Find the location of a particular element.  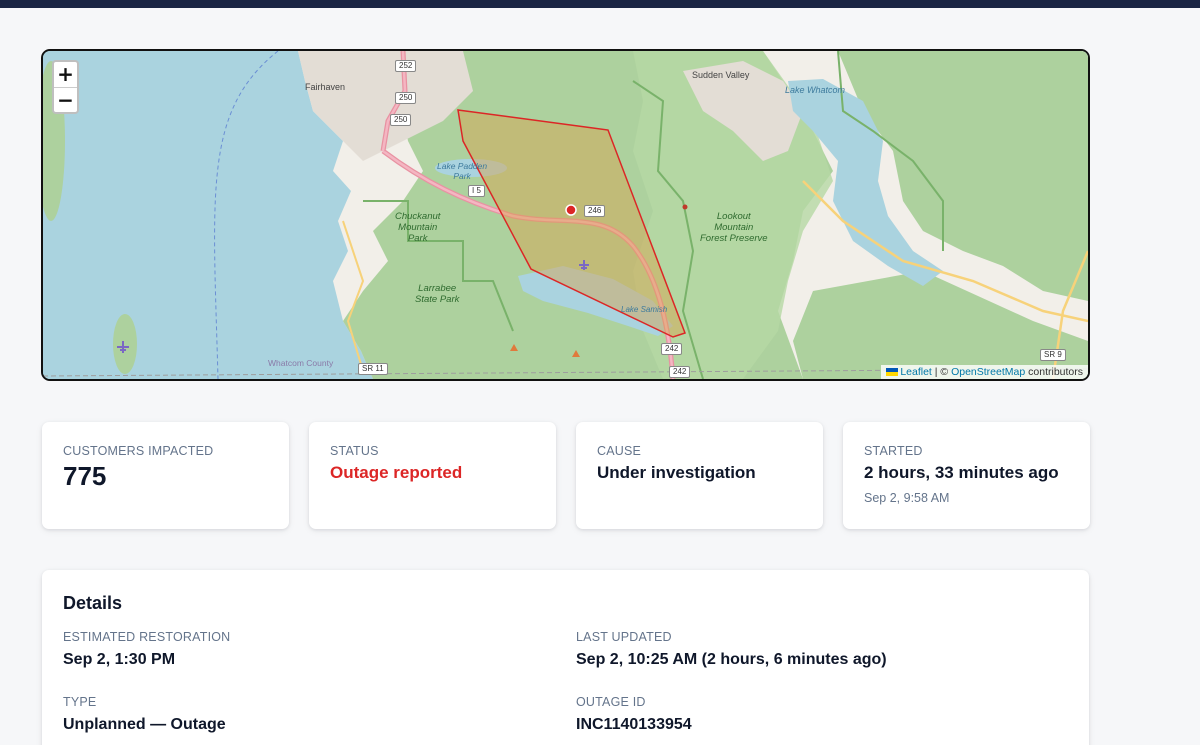

details-title: Details is located at coordinates (93, 603).